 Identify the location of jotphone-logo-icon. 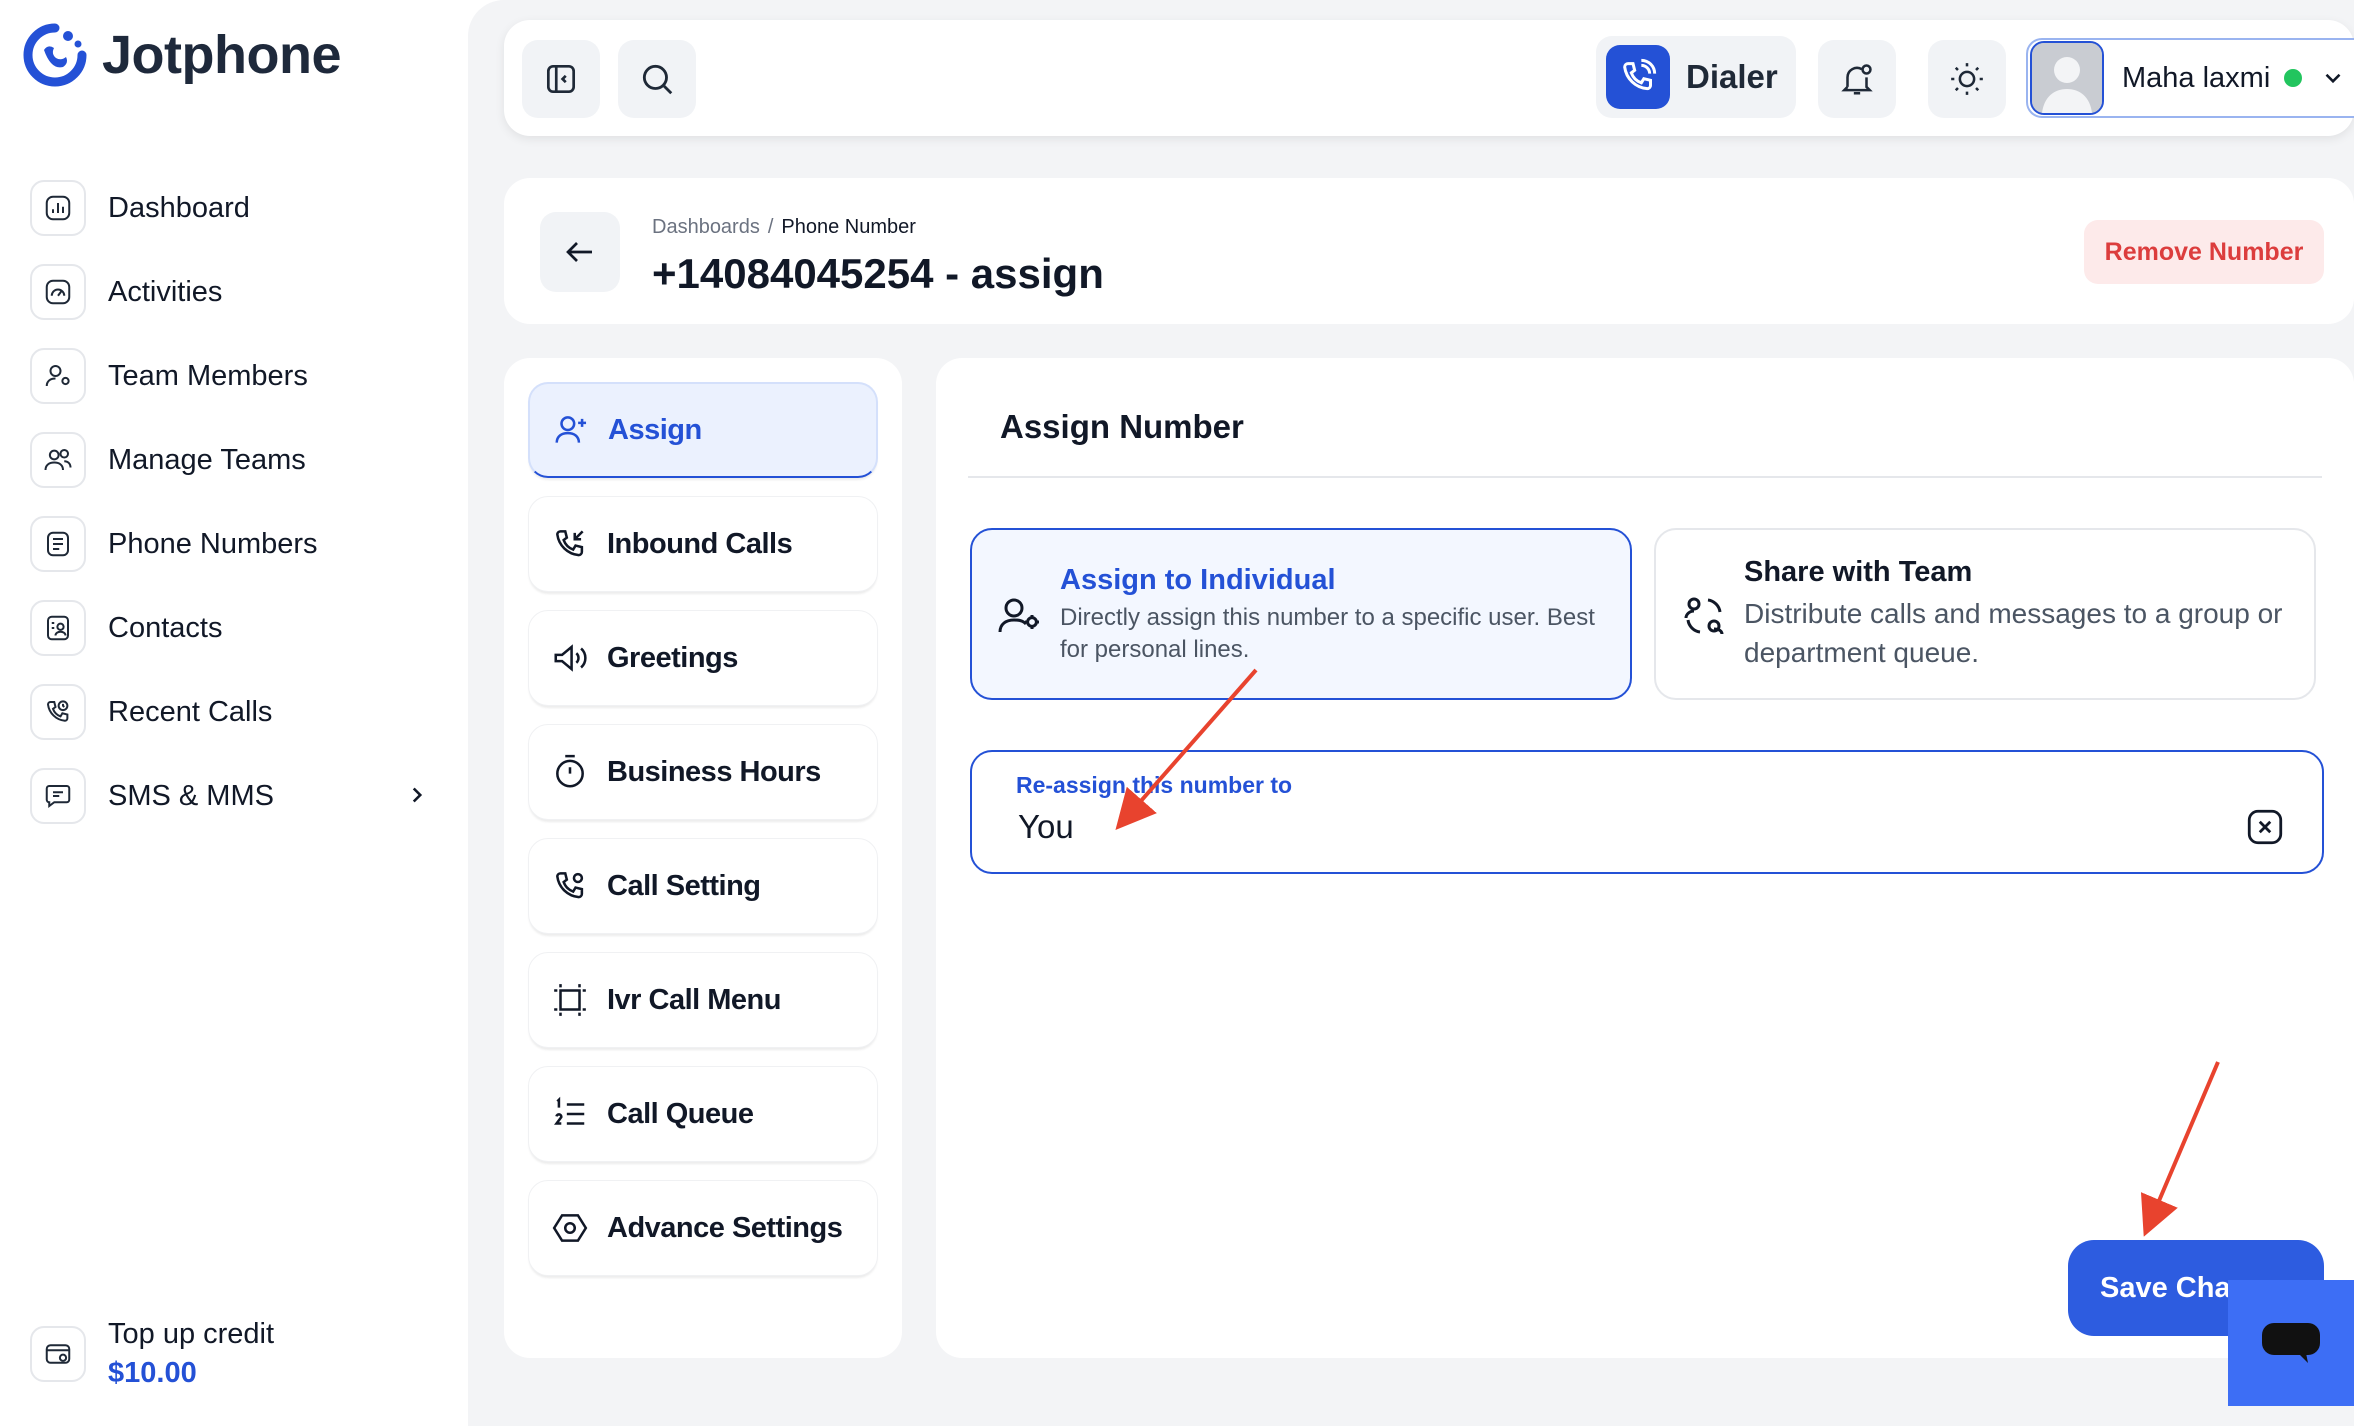
(55, 55).